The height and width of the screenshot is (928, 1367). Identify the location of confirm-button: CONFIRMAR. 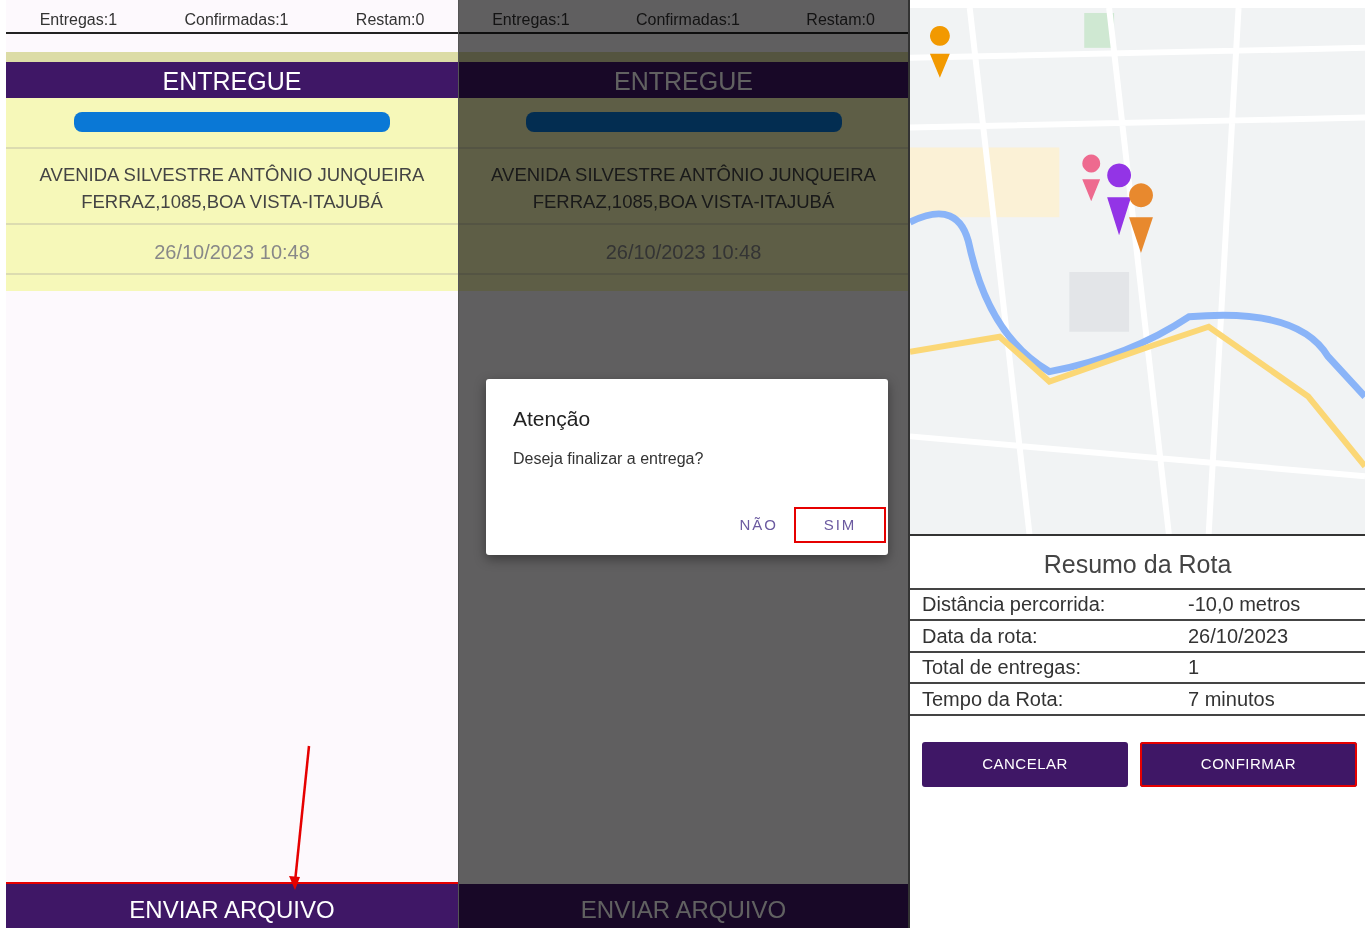
(1248, 764).